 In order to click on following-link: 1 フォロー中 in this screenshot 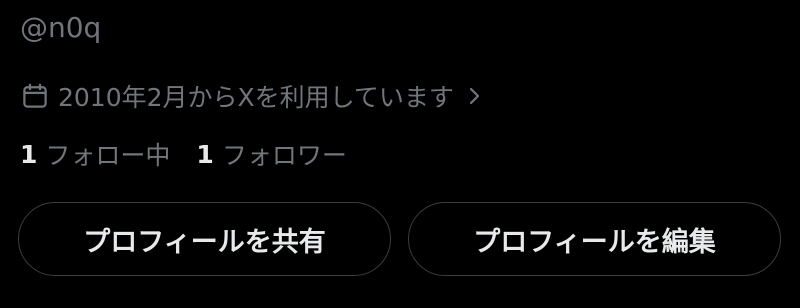, I will do `click(95, 154)`.